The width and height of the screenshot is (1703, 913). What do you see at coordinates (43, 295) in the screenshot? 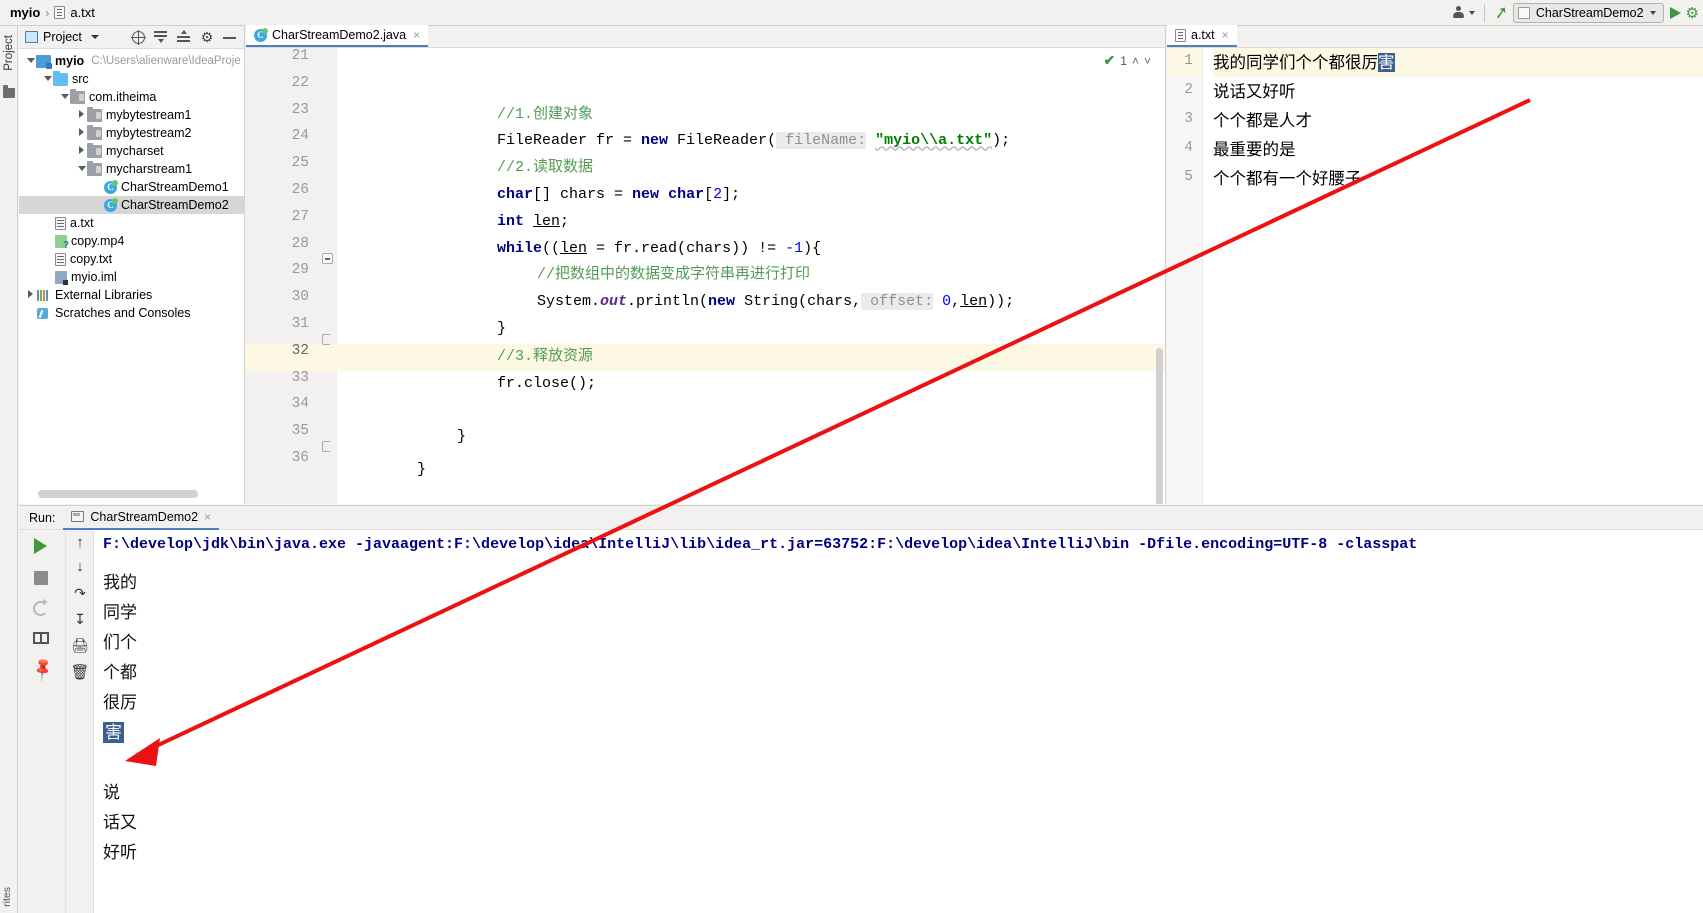
I see `extlib-icon` at bounding box center [43, 295].